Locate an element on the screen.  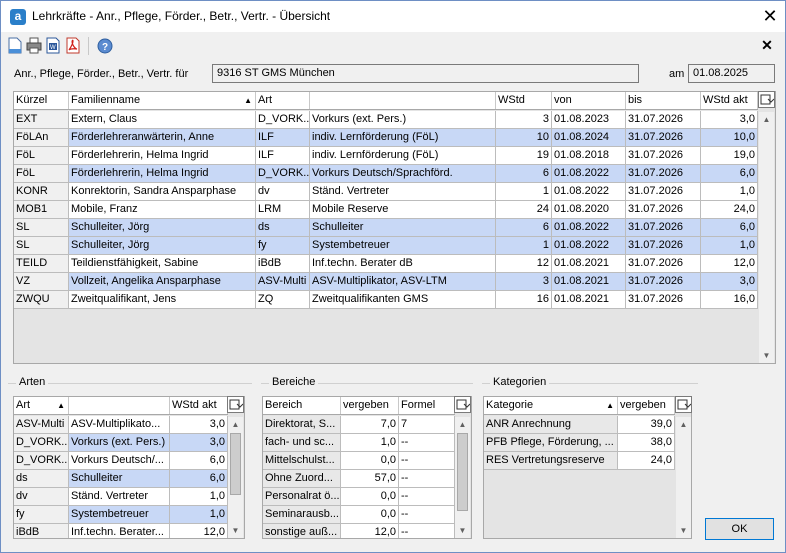
column-header-label: bis is located at coordinates (635, 100).